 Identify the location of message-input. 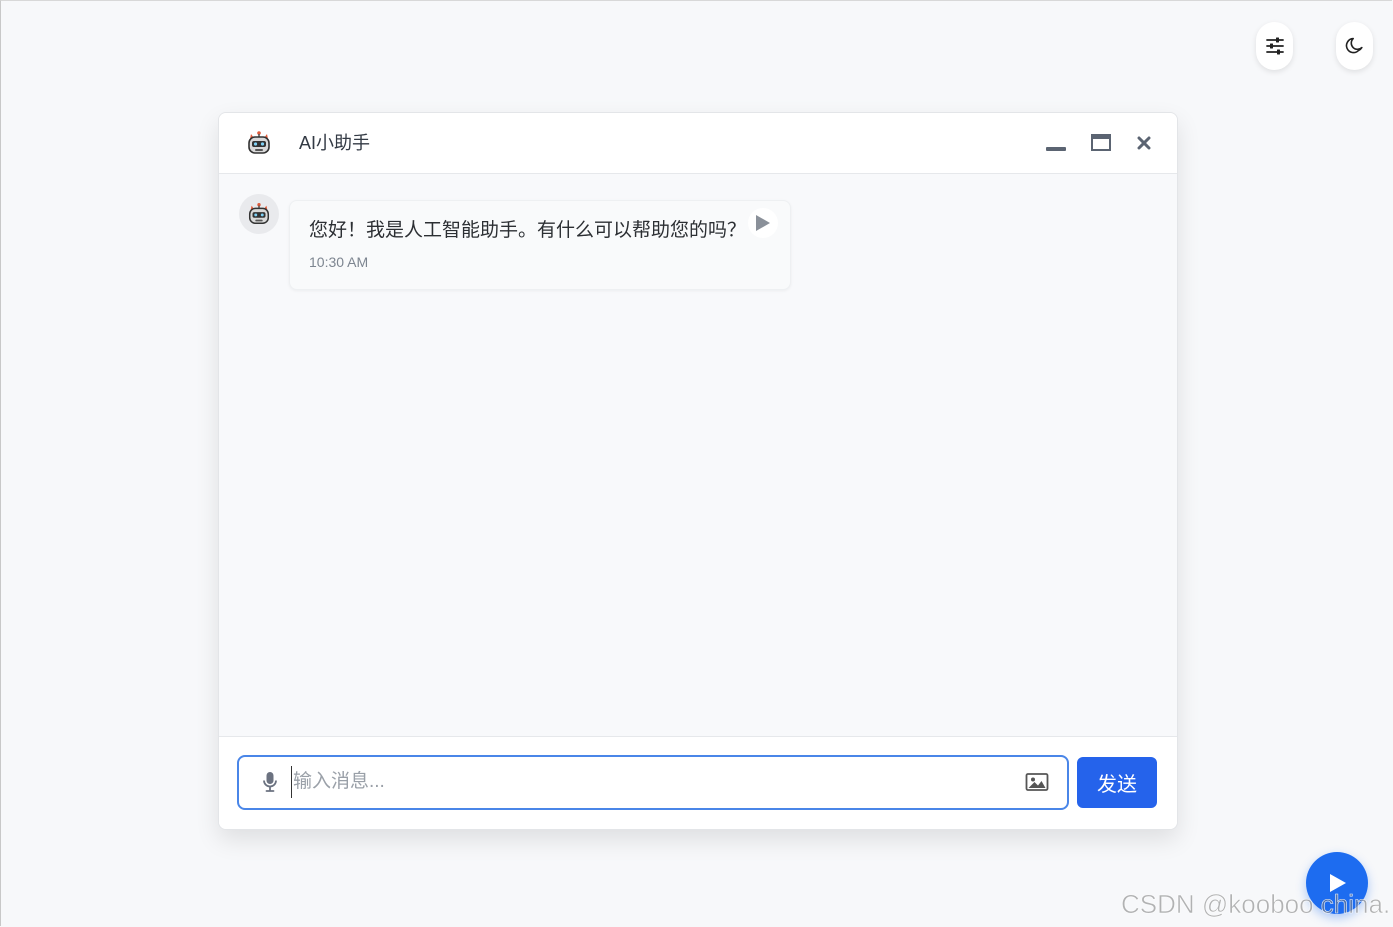
(652, 782).